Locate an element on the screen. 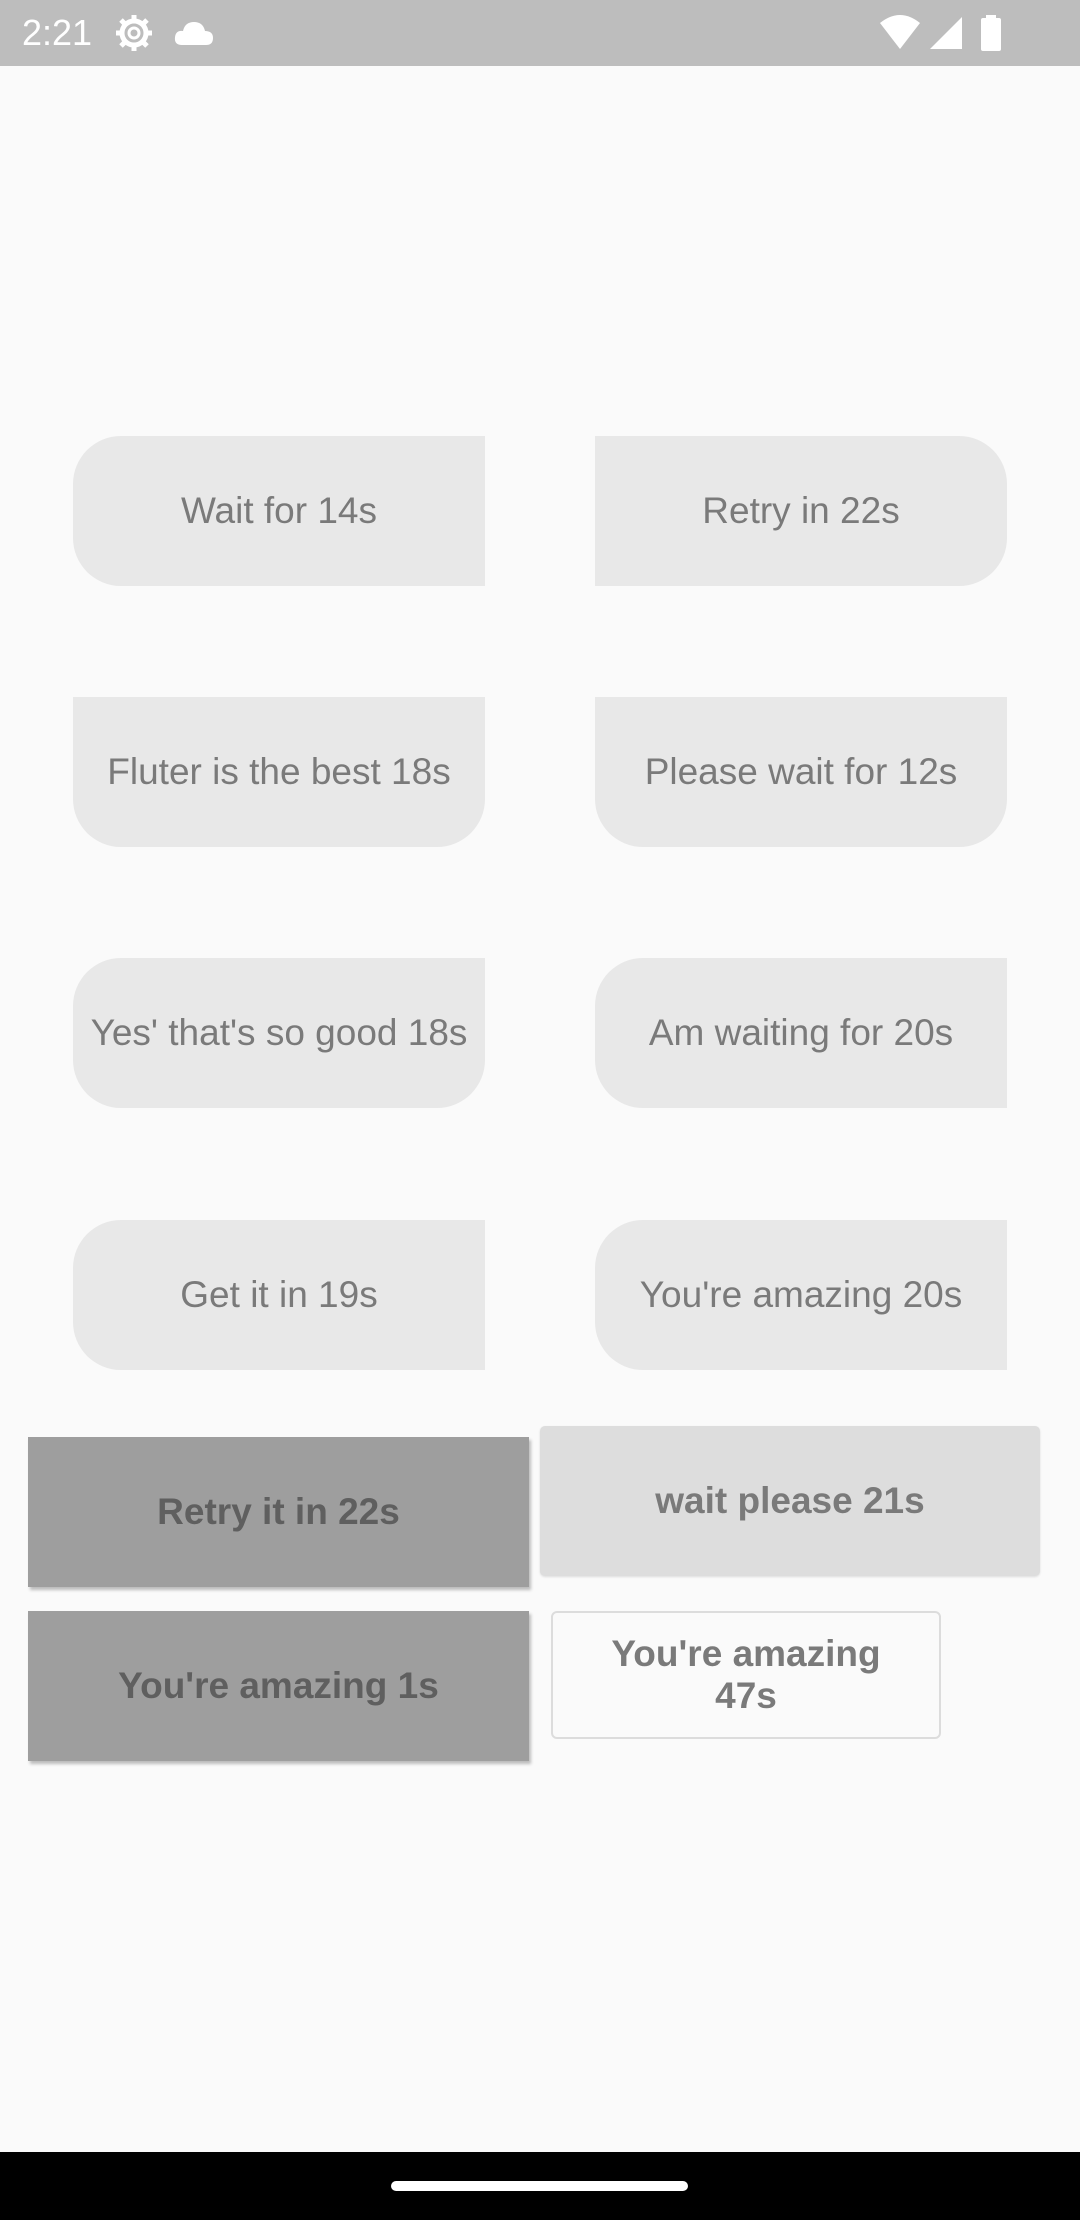 The image size is (1080, 2220). please-wait-button: Please wait for 12s is located at coordinates (801, 772).